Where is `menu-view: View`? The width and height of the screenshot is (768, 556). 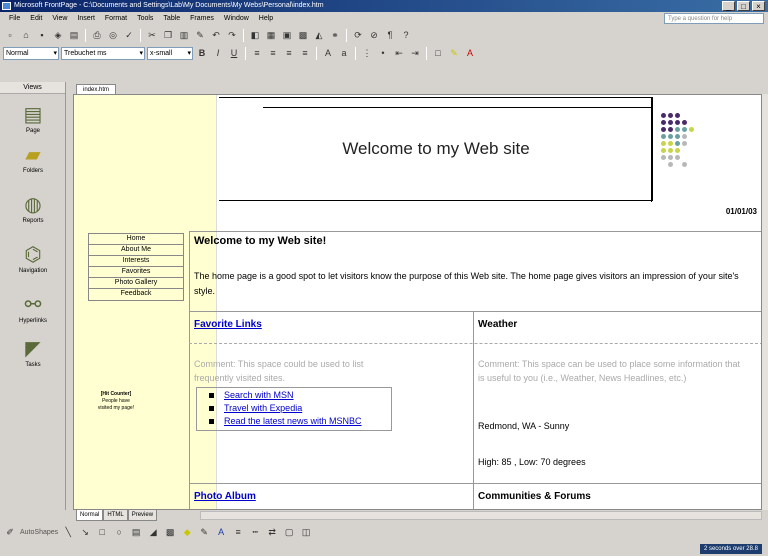 menu-view: View is located at coordinates (59, 19).